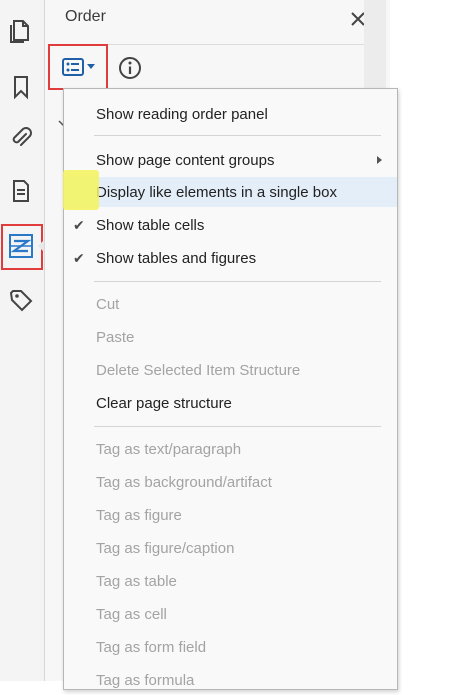 Image resolution: width=470 pixels, height=695 pixels. I want to click on options-menu-button, so click(78, 67).